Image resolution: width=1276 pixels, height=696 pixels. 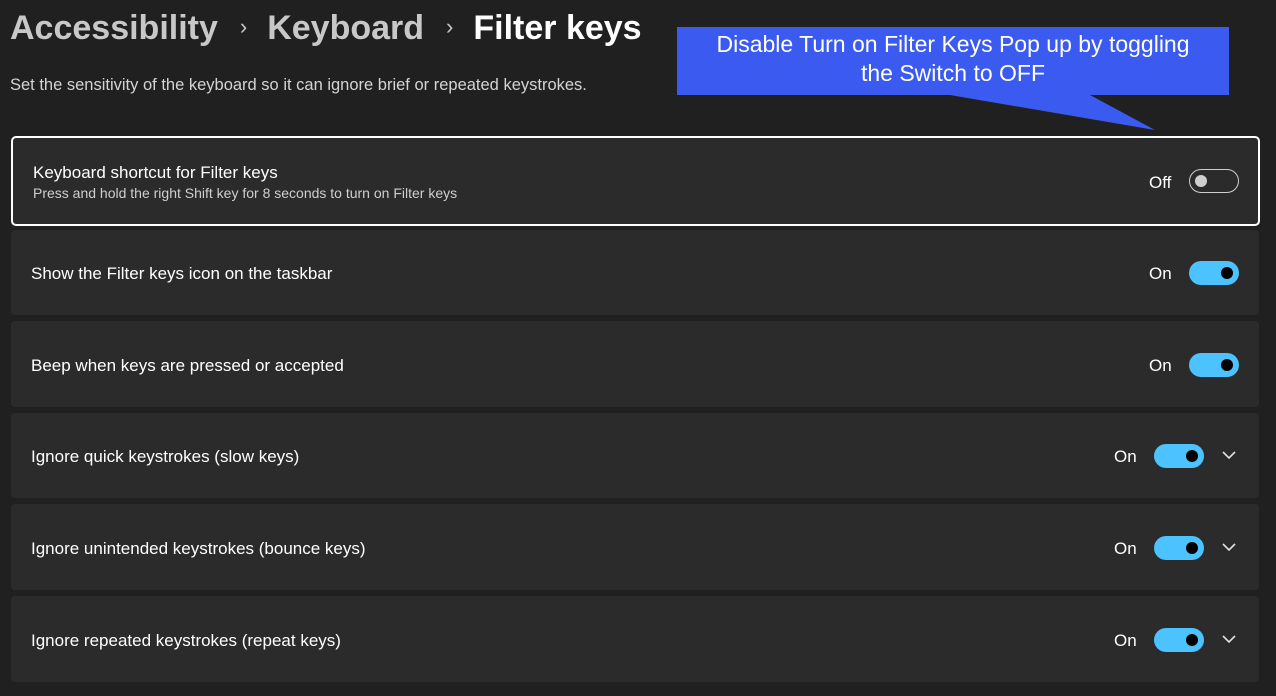 I want to click on setting-title: Show the Filter keys icon on the taskbar, so click(x=182, y=273).